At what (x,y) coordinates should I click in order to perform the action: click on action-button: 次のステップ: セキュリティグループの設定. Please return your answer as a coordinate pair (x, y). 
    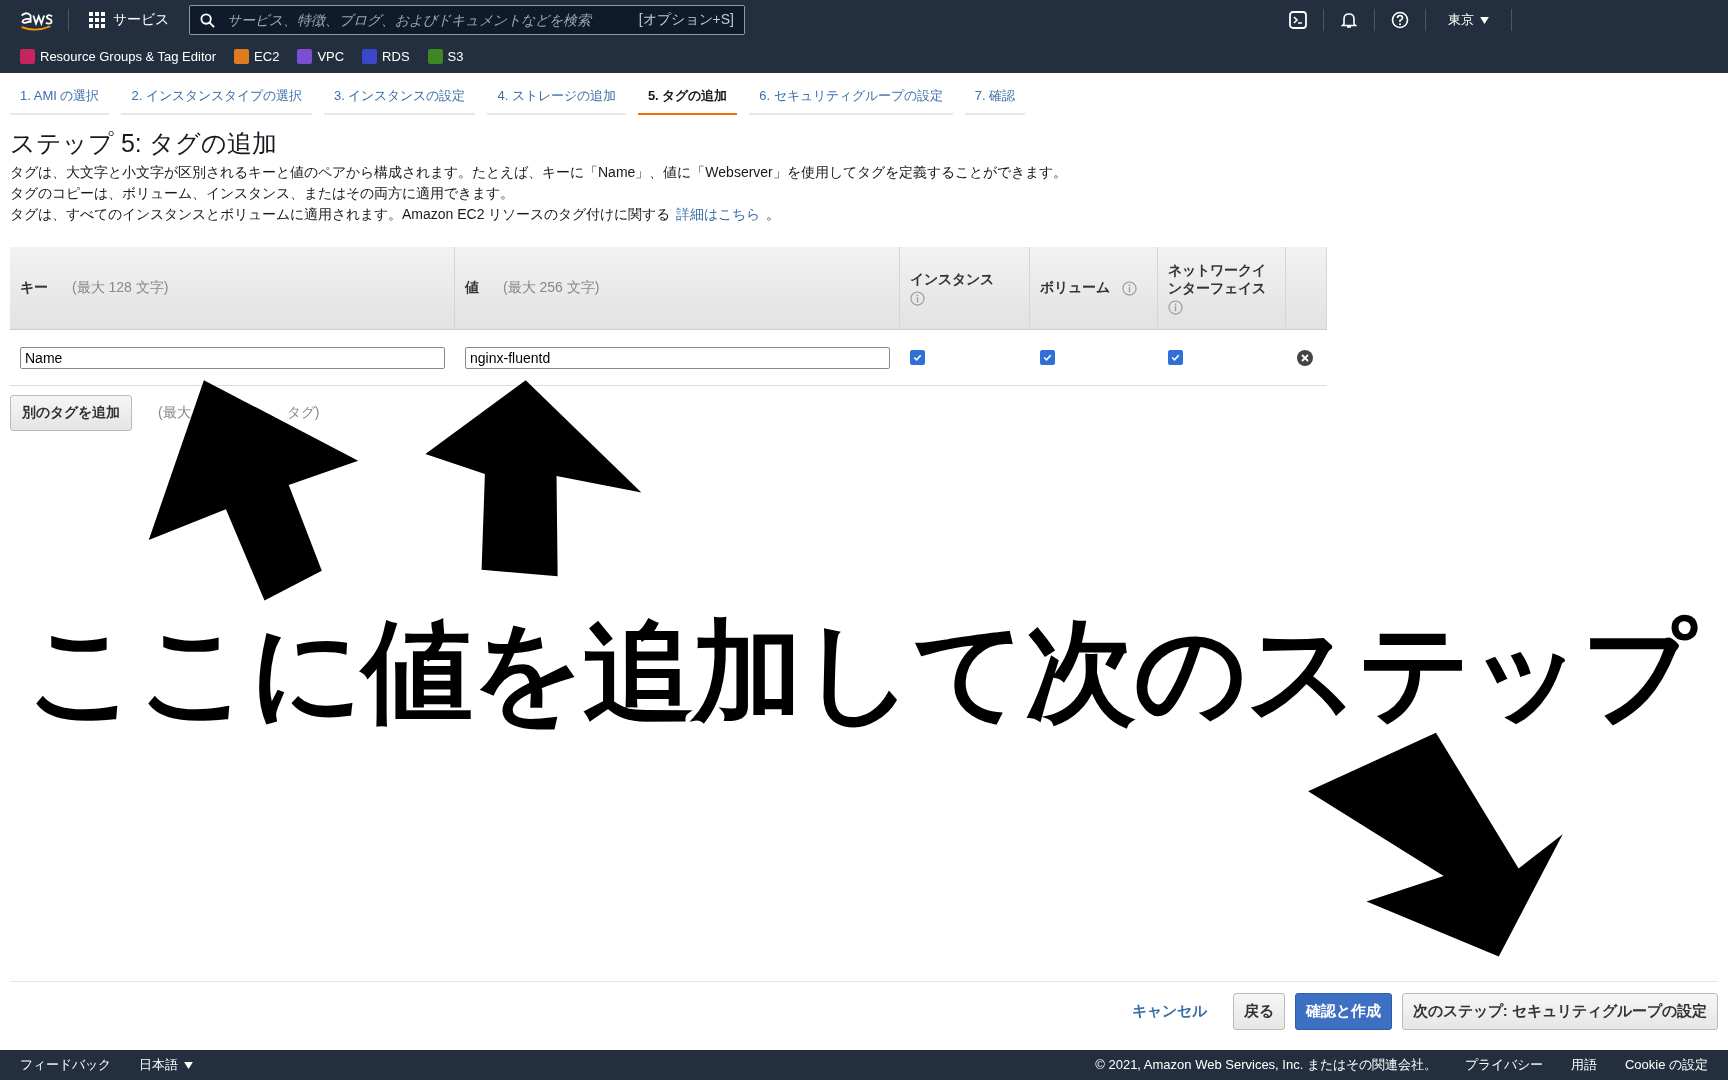
    Looking at the image, I should click on (1559, 1011).